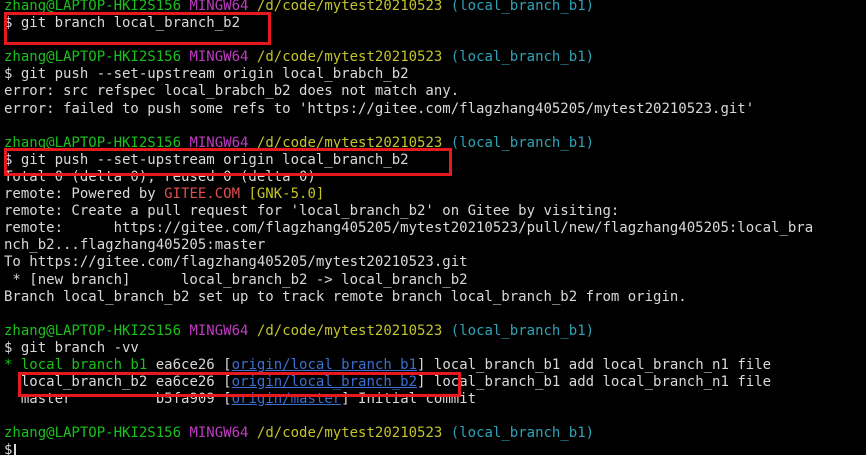 Image resolution: width=866 pixels, height=455 pixels. Describe the element at coordinates (84, 364) in the screenshot. I see `branch-name: local_branch_b1` at that location.